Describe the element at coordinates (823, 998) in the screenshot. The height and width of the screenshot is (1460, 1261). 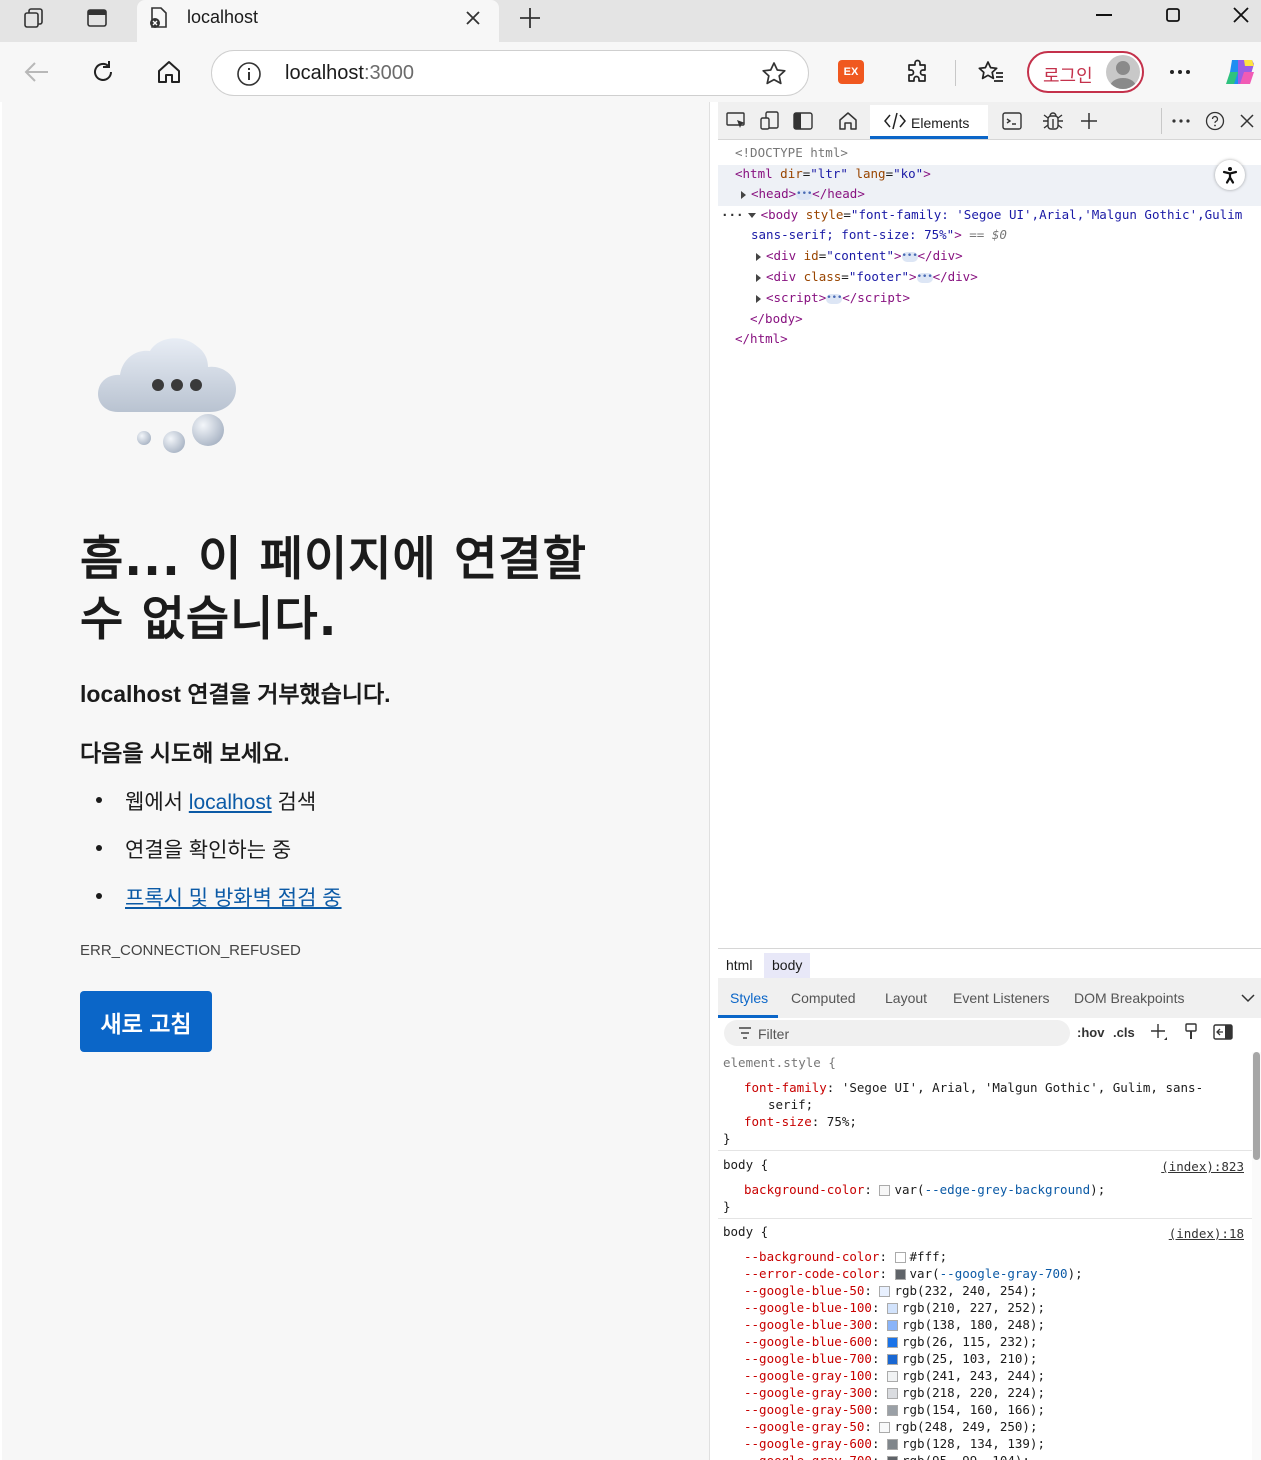
I see `tab-computed: Computed` at that location.